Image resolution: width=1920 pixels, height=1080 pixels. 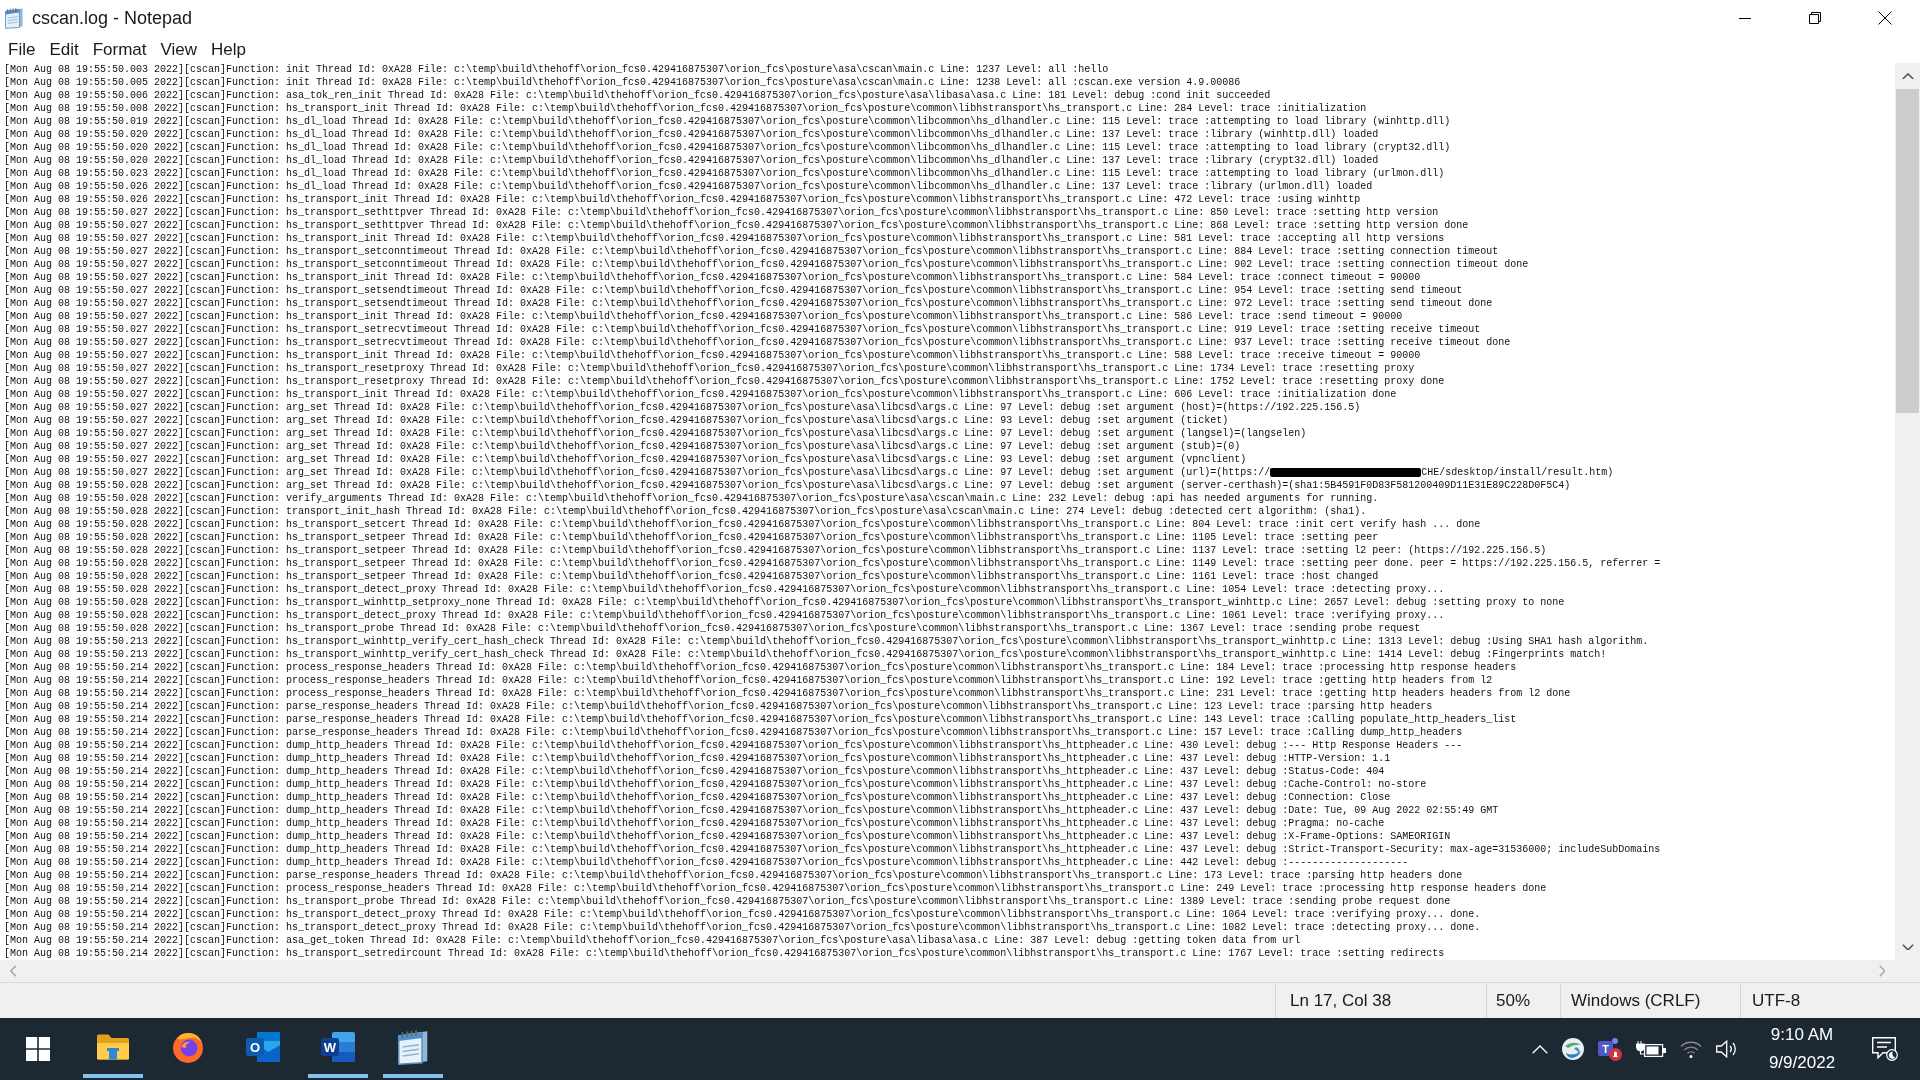 I want to click on log-line: [Mon Aug 08 19:55:50.213 2022][cscan]Function: hs_transport_winhttp_verify_cert_hash_check Thread Id: 0xA28 File: c:\temp\build\thehoff\orion_fcs0.429416875307\orion_fcs\posture\common\libhstransport\hs_transport_winhttp.c Line: 1414 Level: debug :Fingerprints match!, so click(x=806, y=654).